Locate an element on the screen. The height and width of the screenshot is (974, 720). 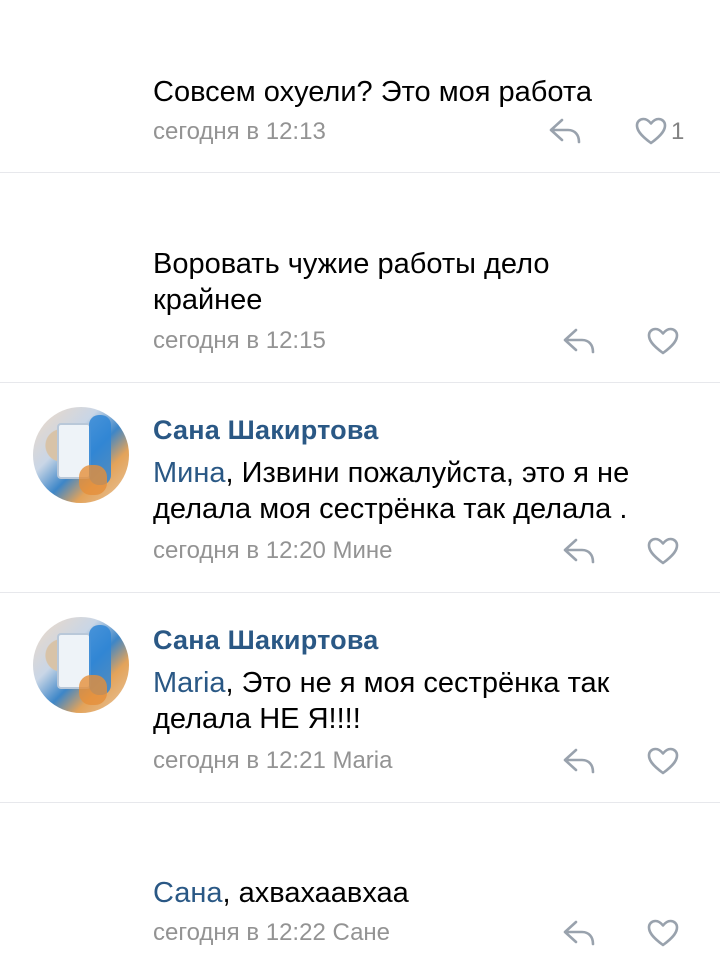
comment-timestamp: сегодня в 12:22 Сане is located at coordinates (271, 933).